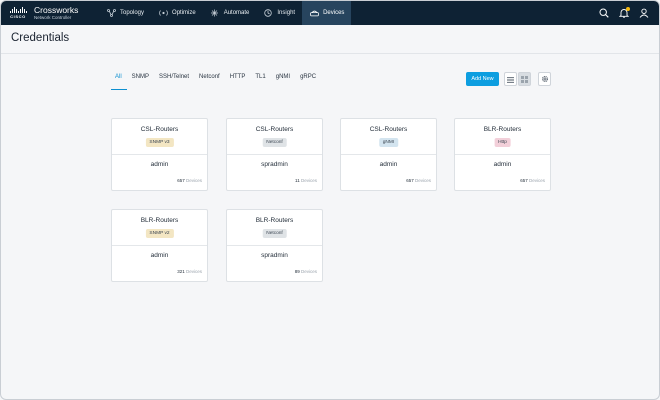  I want to click on nav-item-label: Insight, so click(286, 13).